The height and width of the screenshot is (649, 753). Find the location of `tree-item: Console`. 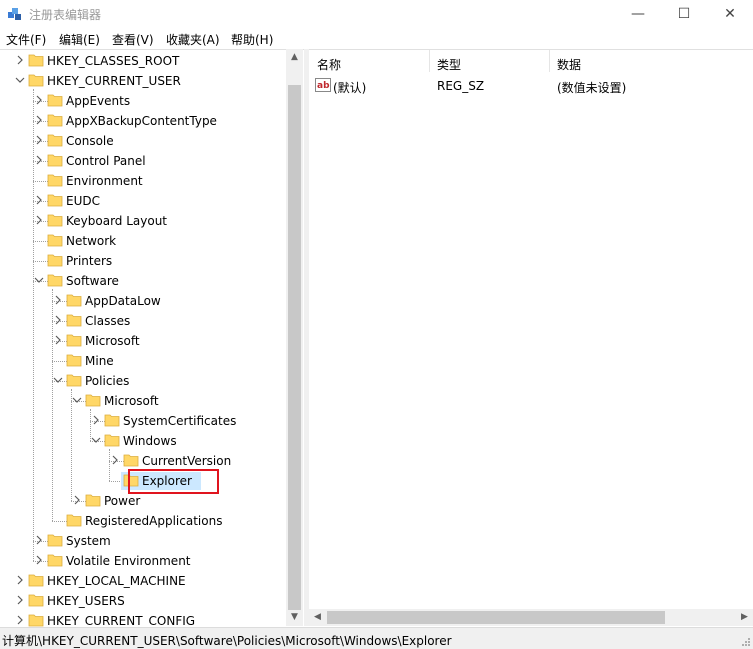

tree-item: Console is located at coordinates (143, 141).